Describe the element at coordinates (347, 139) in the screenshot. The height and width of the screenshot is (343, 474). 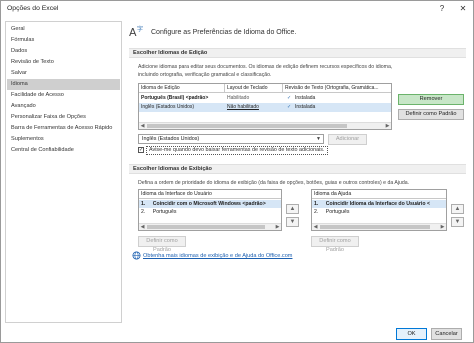
I see `add-button: Adicionar` at that location.